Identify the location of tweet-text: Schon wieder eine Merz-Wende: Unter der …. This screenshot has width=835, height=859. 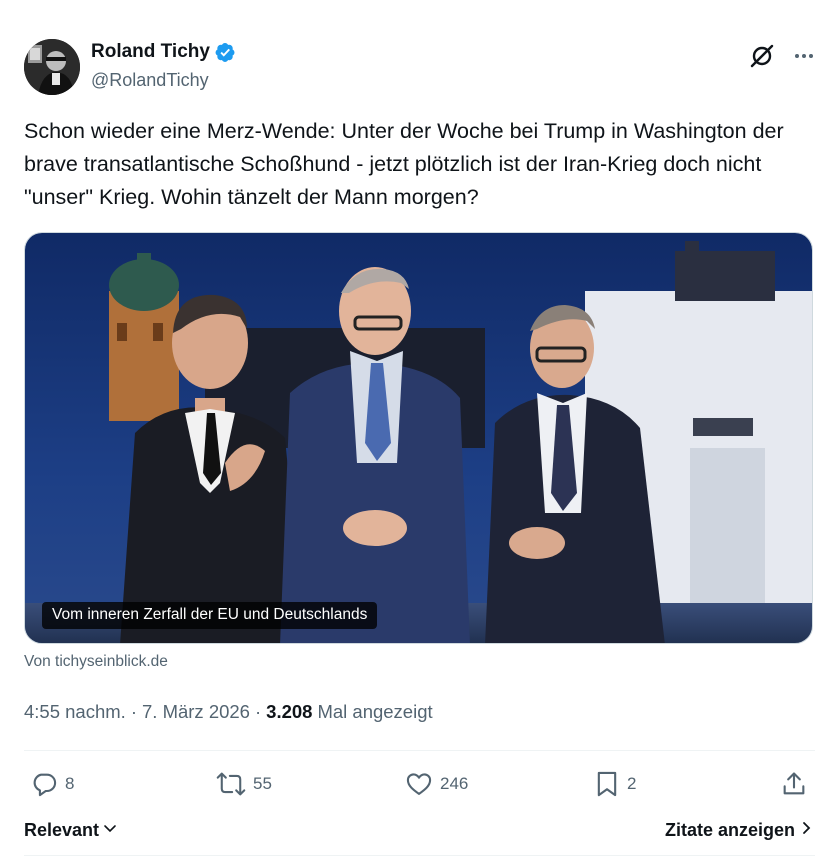
(404, 164).